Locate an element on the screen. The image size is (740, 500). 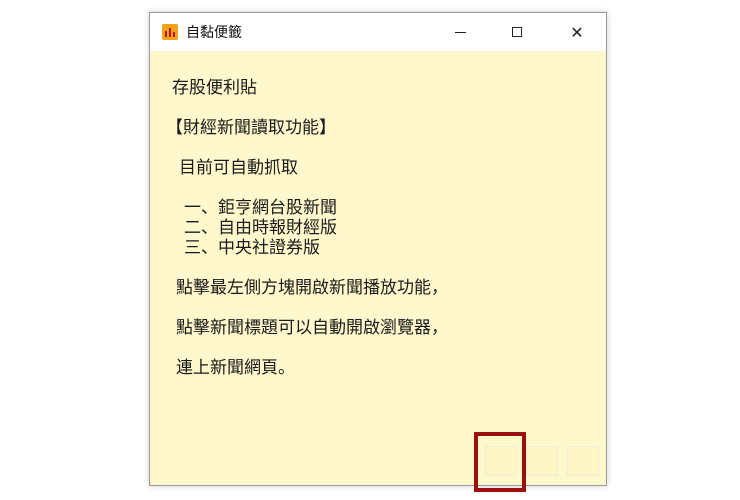
note-line-source-3: 三、中央社證券版 is located at coordinates (252, 248).